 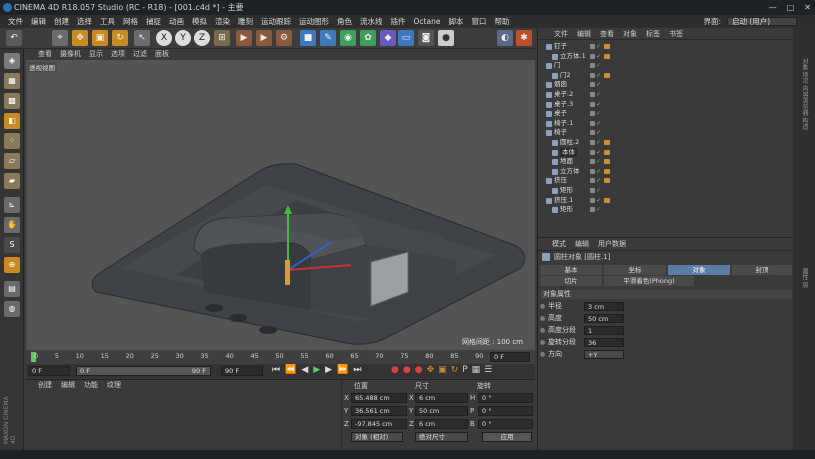 What do you see at coordinates (12, 121) in the screenshot?
I see `workplane-icon: ◧` at bounding box center [12, 121].